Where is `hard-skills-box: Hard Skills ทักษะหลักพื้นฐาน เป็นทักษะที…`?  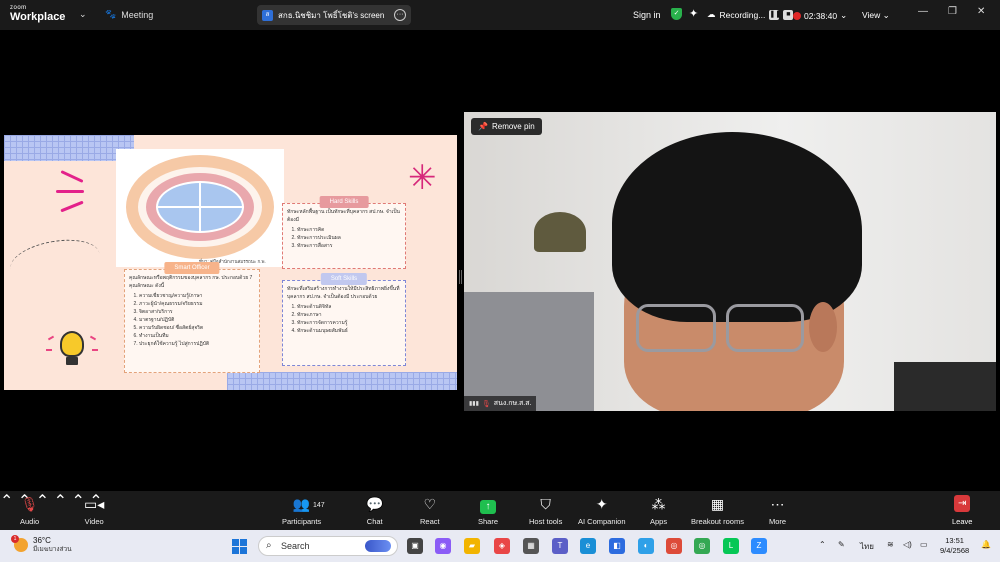
hard-skills-box: Hard Skills ทักษะหลักพื้นฐาน เป็นทักษะที… is located at coordinates (344, 232).